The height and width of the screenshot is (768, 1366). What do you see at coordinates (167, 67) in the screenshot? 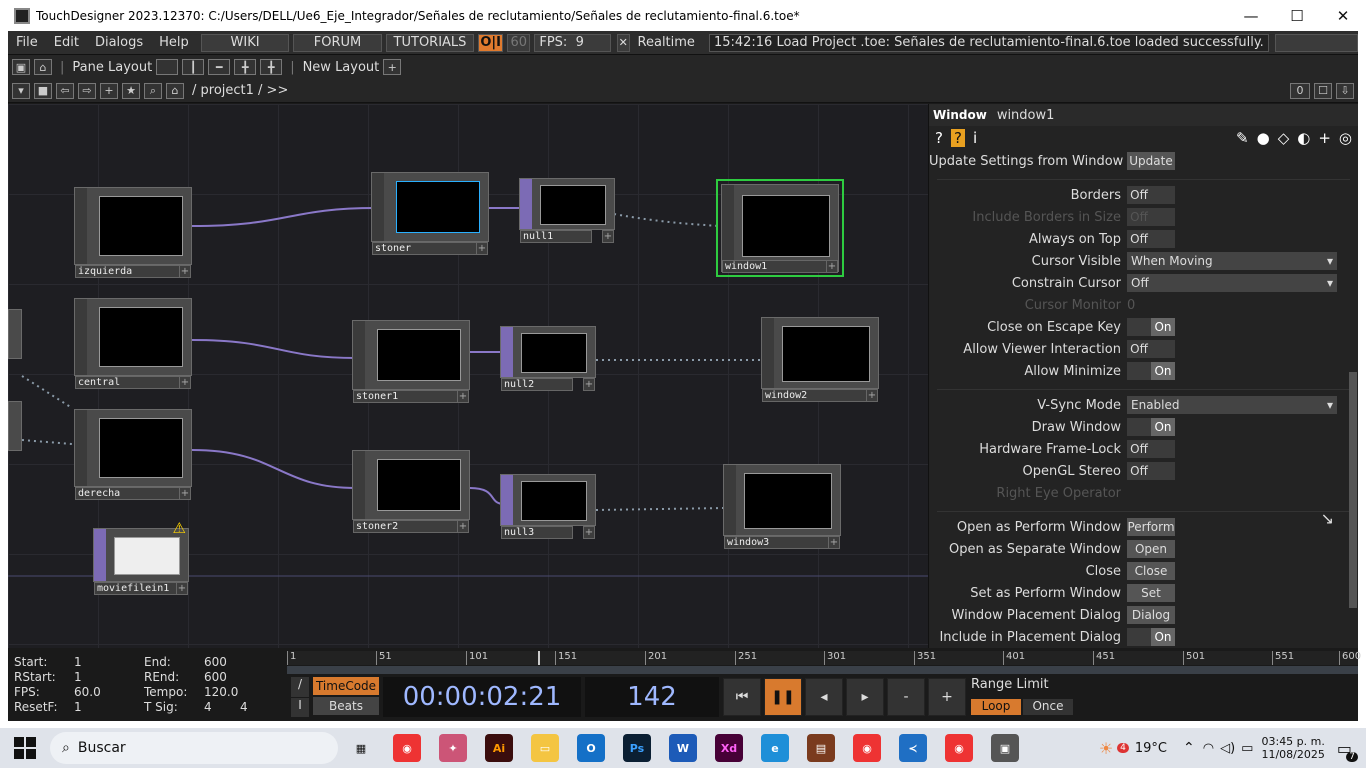
I see `layout-single-icon` at bounding box center [167, 67].